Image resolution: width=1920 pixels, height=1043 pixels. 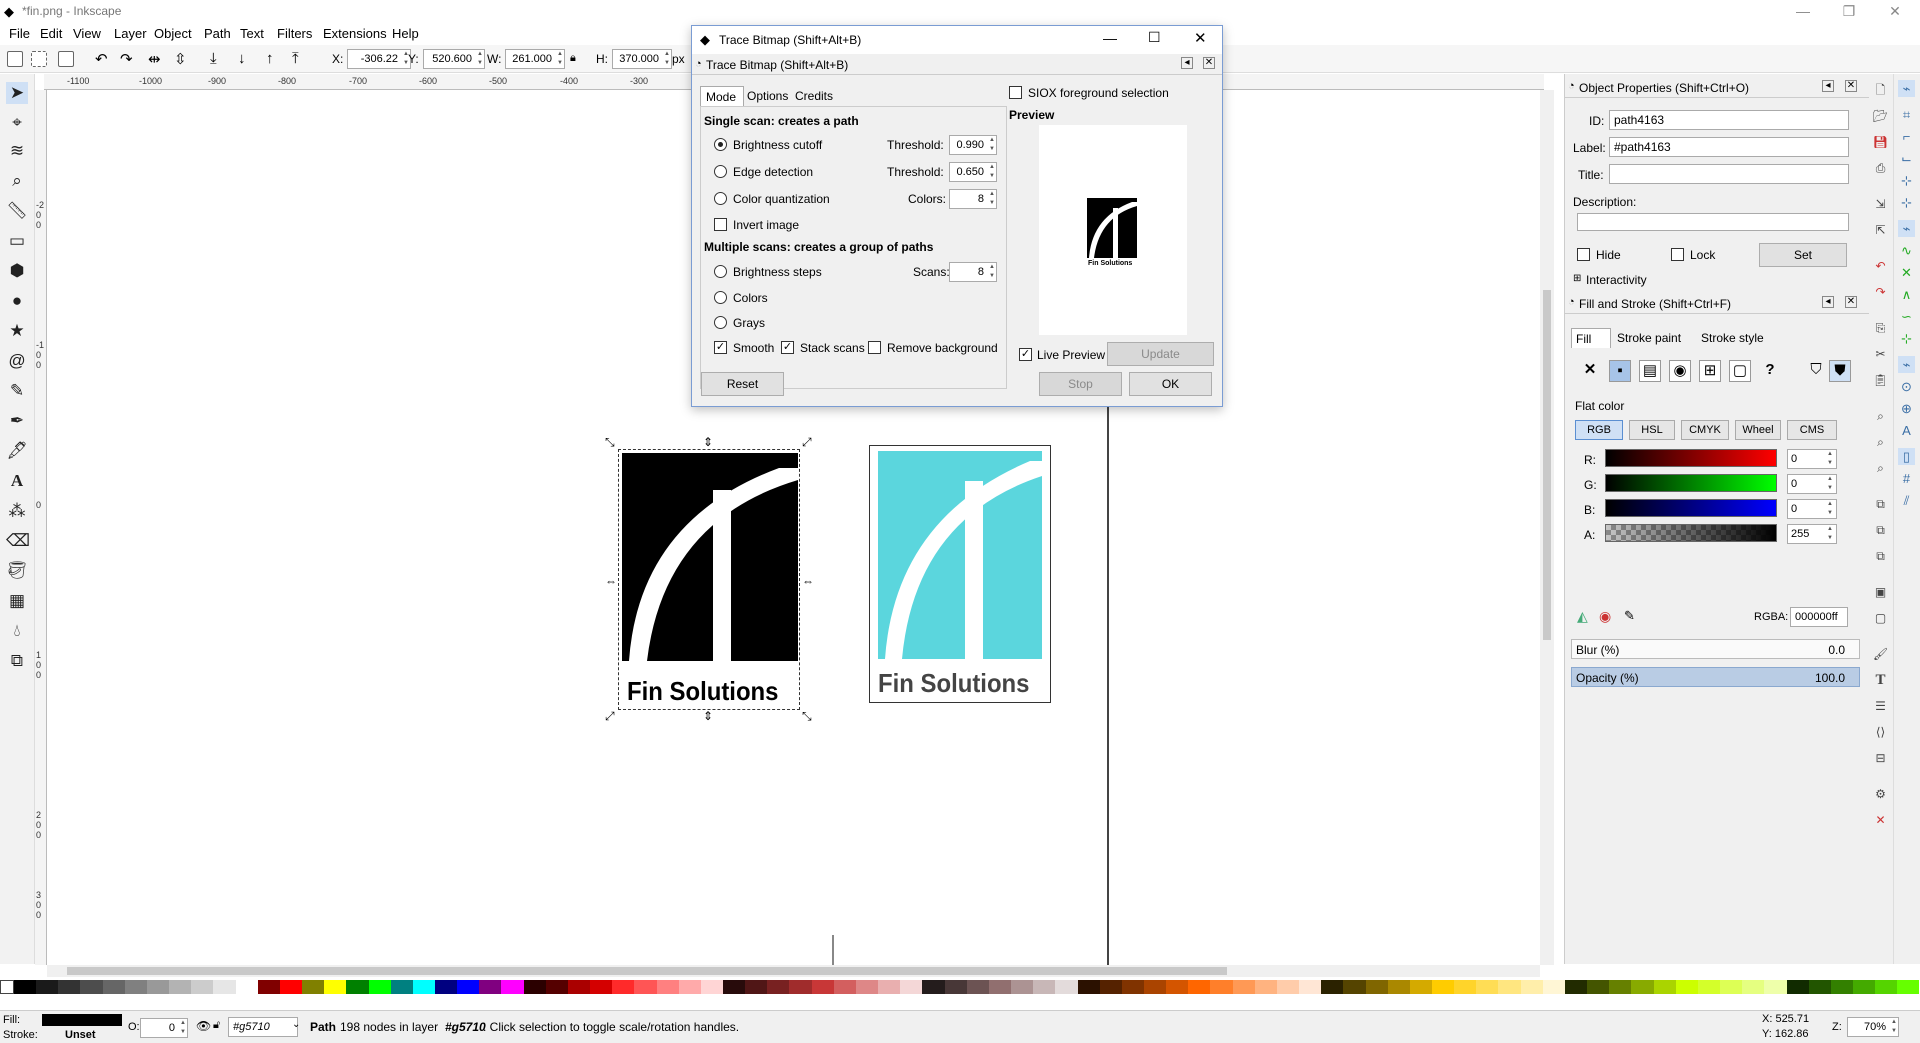 What do you see at coordinates (1691, 533) in the screenshot?
I see `a-slider` at bounding box center [1691, 533].